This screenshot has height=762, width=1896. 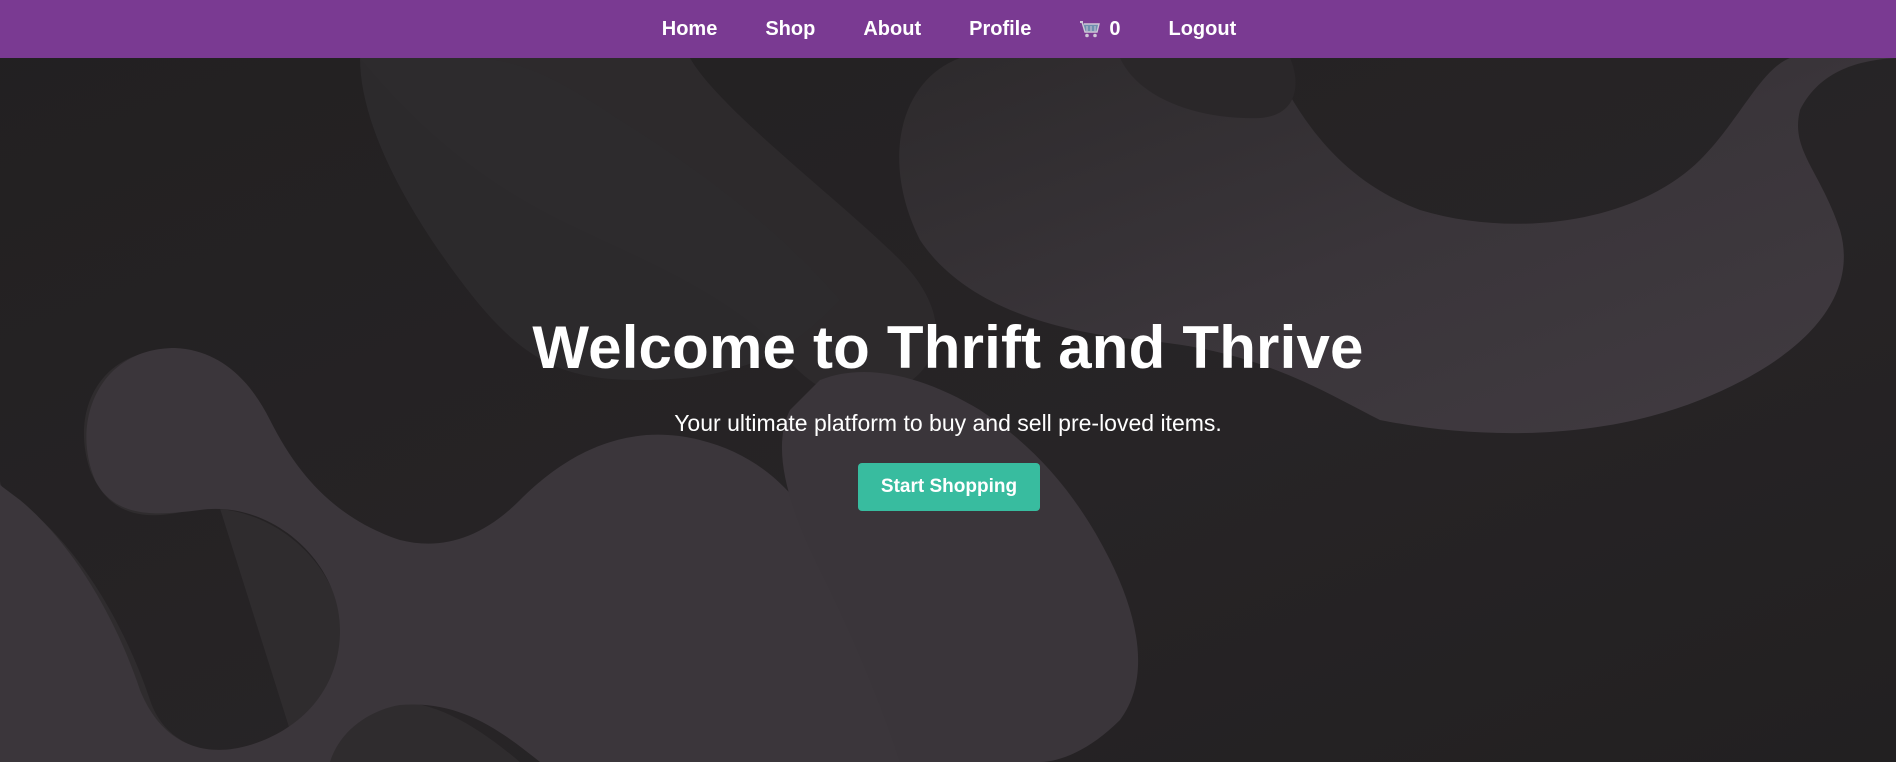 What do you see at coordinates (790, 29) in the screenshot?
I see `nav-shop-link: Shop` at bounding box center [790, 29].